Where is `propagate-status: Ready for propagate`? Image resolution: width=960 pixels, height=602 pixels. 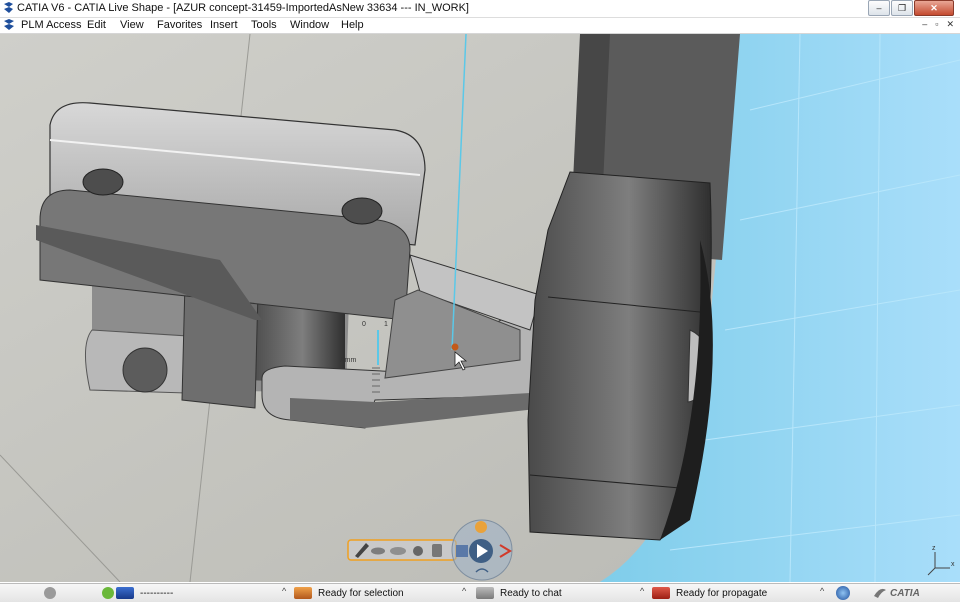
propagate-status: Ready for propagate is located at coordinates (722, 593).